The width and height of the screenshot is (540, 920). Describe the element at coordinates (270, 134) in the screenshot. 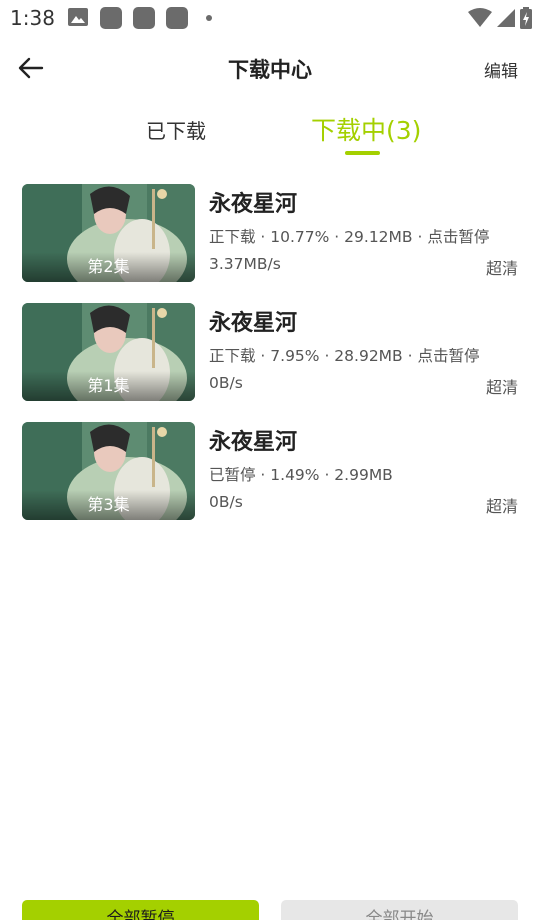

I see `tab-bar: 已下载 下载中(3)` at that location.